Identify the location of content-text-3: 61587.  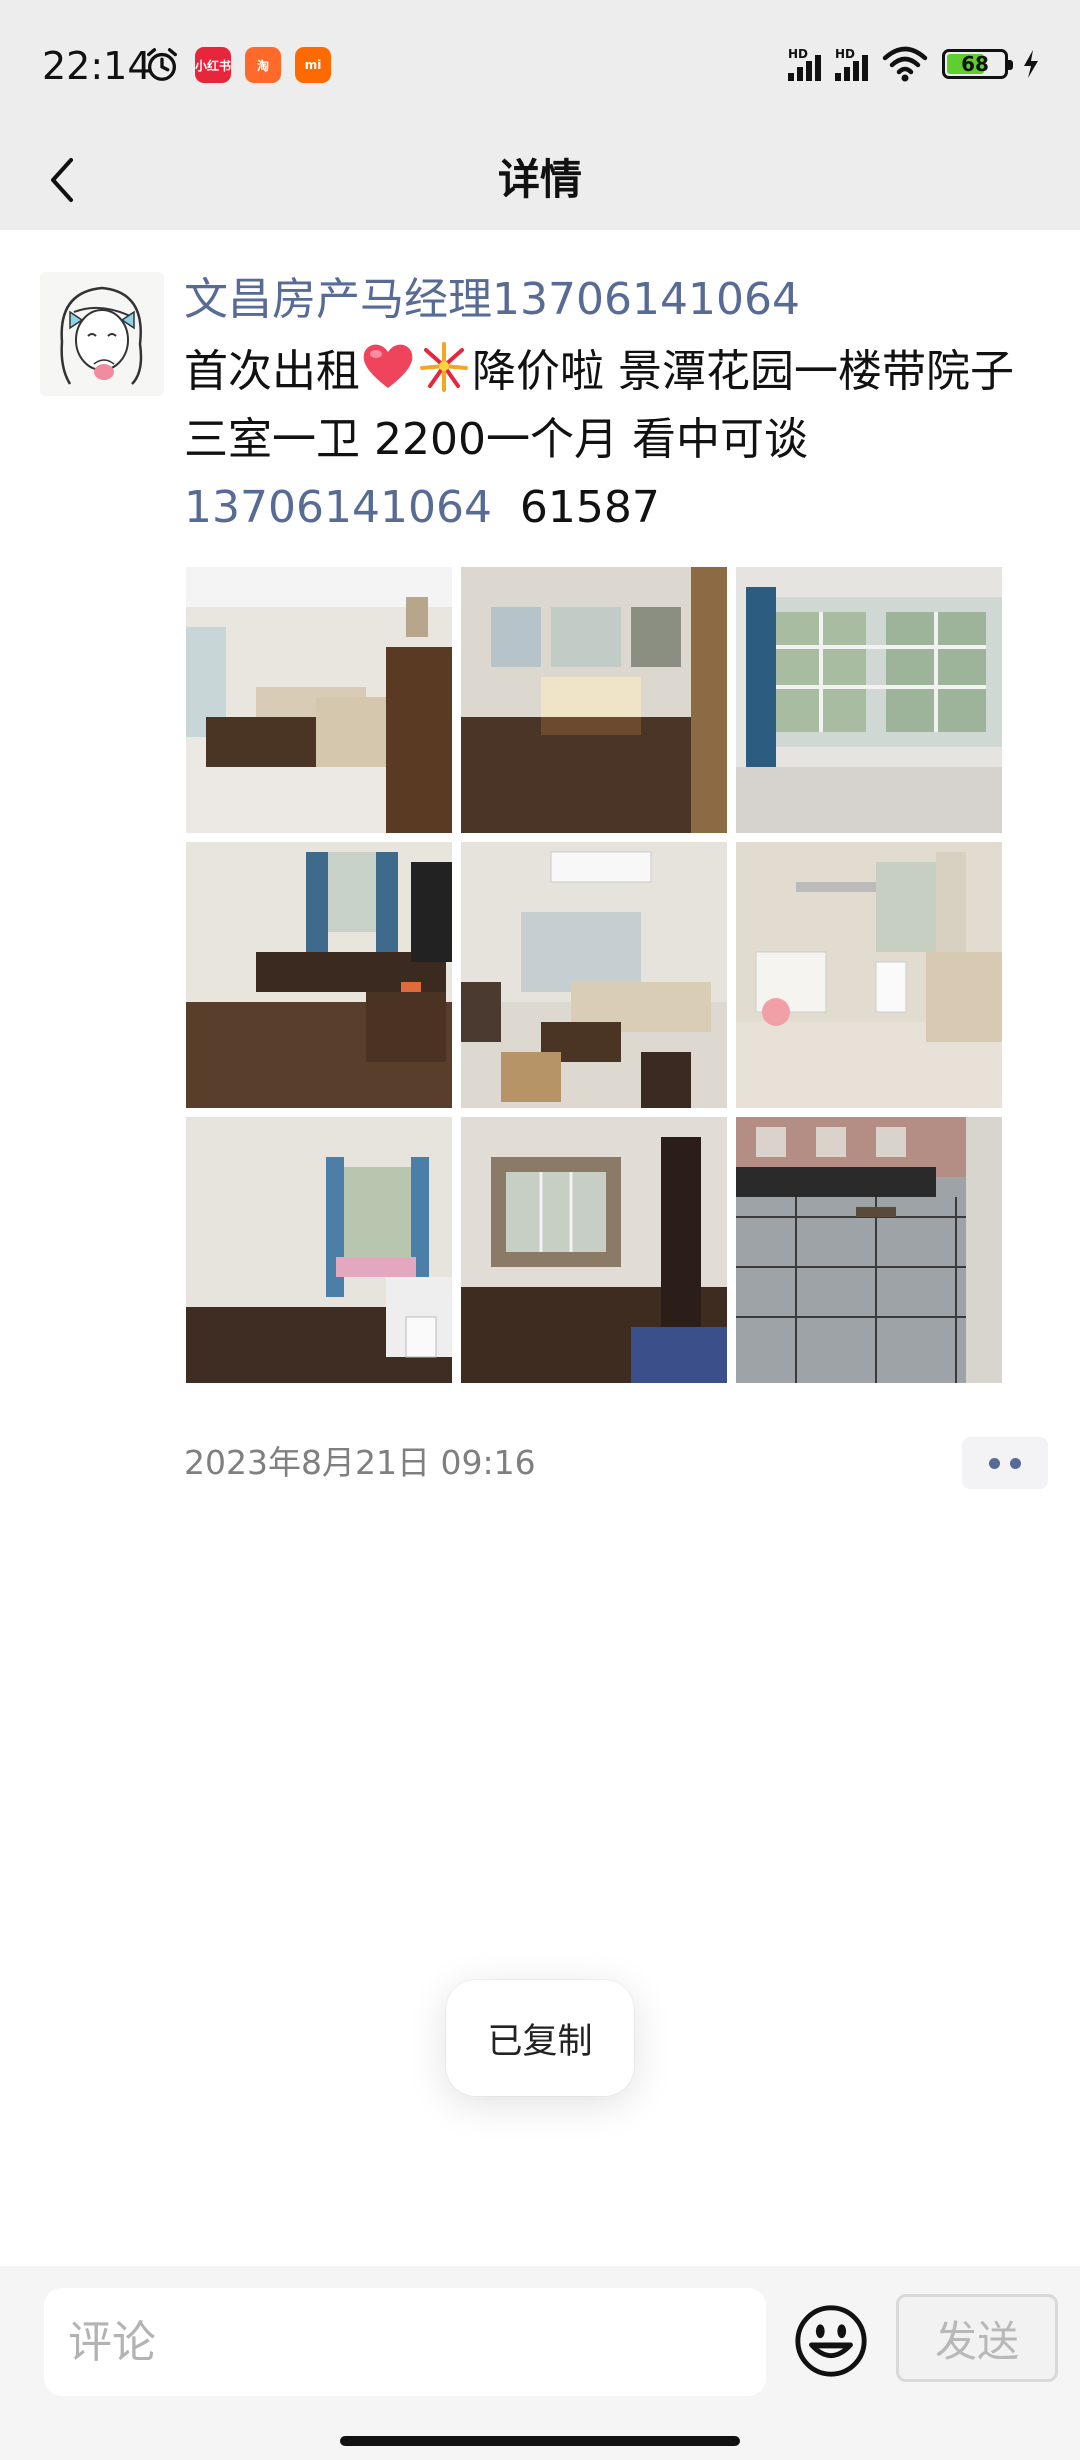
(589, 507).